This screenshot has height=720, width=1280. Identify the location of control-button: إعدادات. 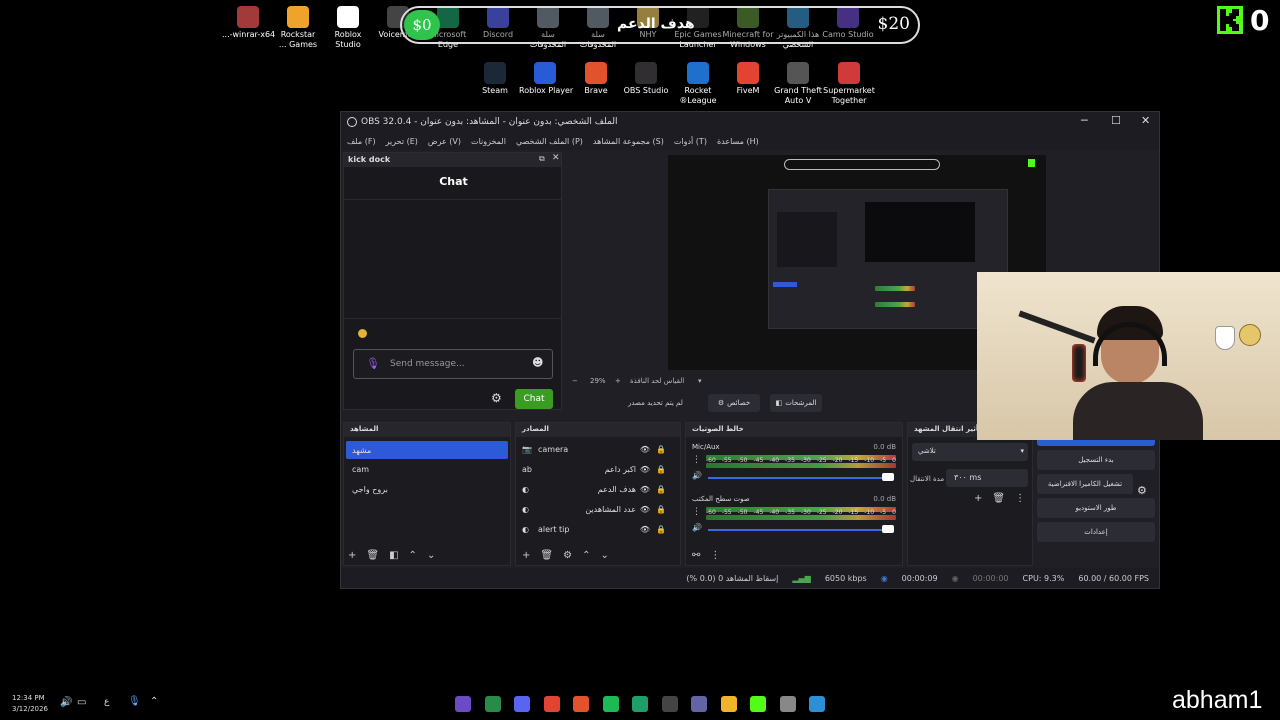
(1096, 532).